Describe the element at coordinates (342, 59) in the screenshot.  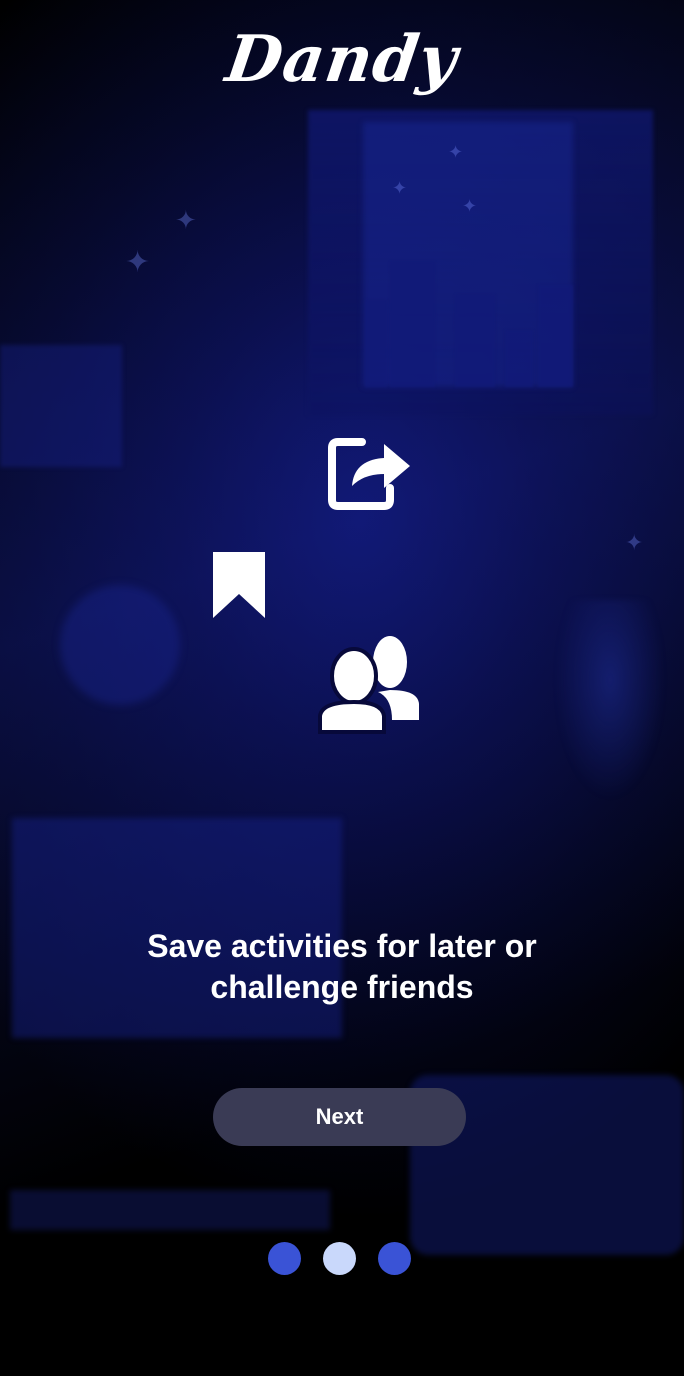
I see `app-logo: Dandy` at that location.